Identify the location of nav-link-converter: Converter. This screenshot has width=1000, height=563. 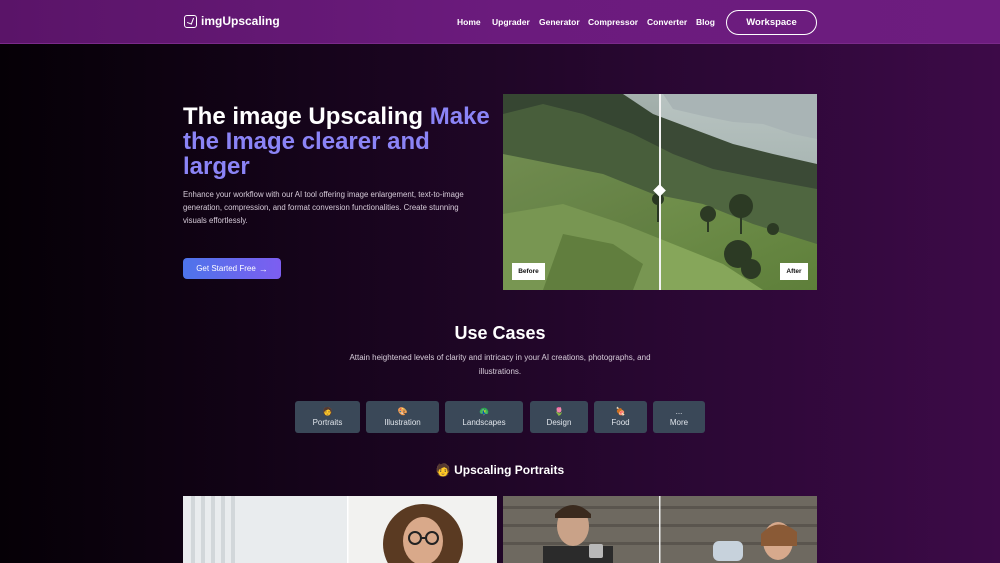
(667, 22).